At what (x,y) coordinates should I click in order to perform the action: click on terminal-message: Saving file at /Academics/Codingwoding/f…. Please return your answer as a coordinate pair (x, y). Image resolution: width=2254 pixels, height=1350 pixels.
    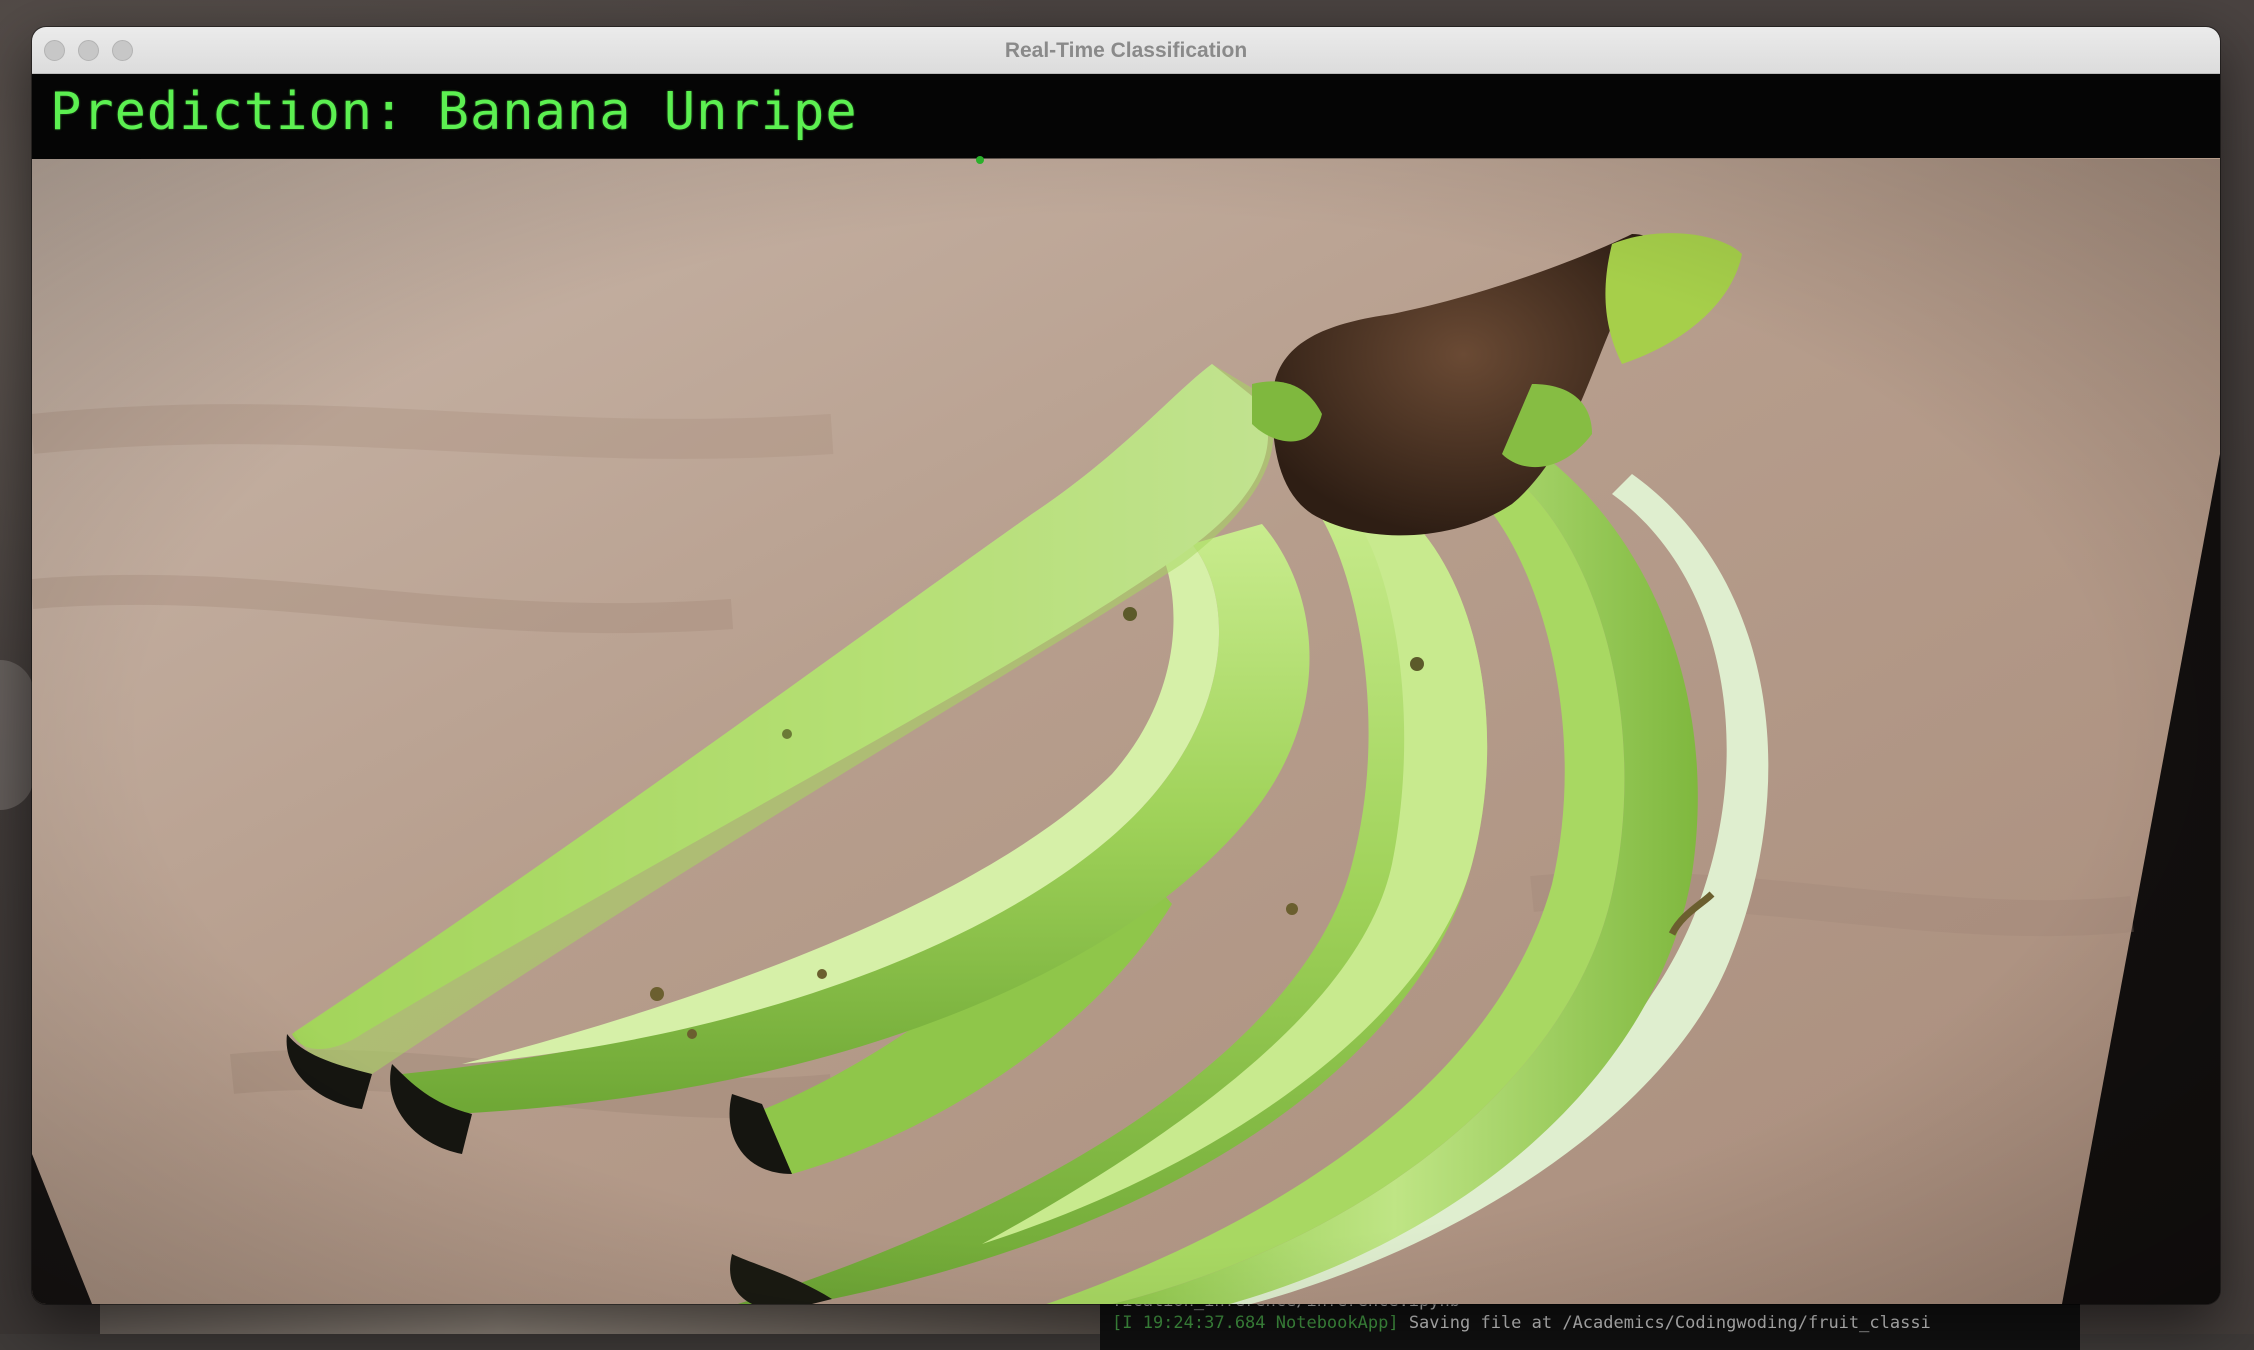
    Looking at the image, I should click on (1664, 1323).